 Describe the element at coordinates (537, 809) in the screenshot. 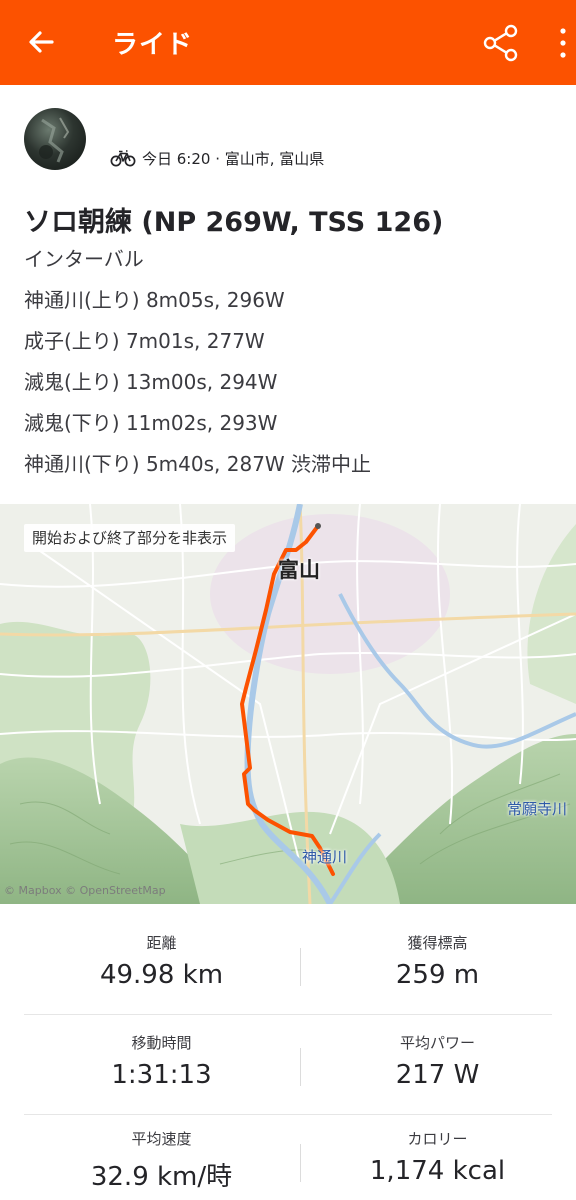

I see `map-river-label: 常願寺川` at that location.